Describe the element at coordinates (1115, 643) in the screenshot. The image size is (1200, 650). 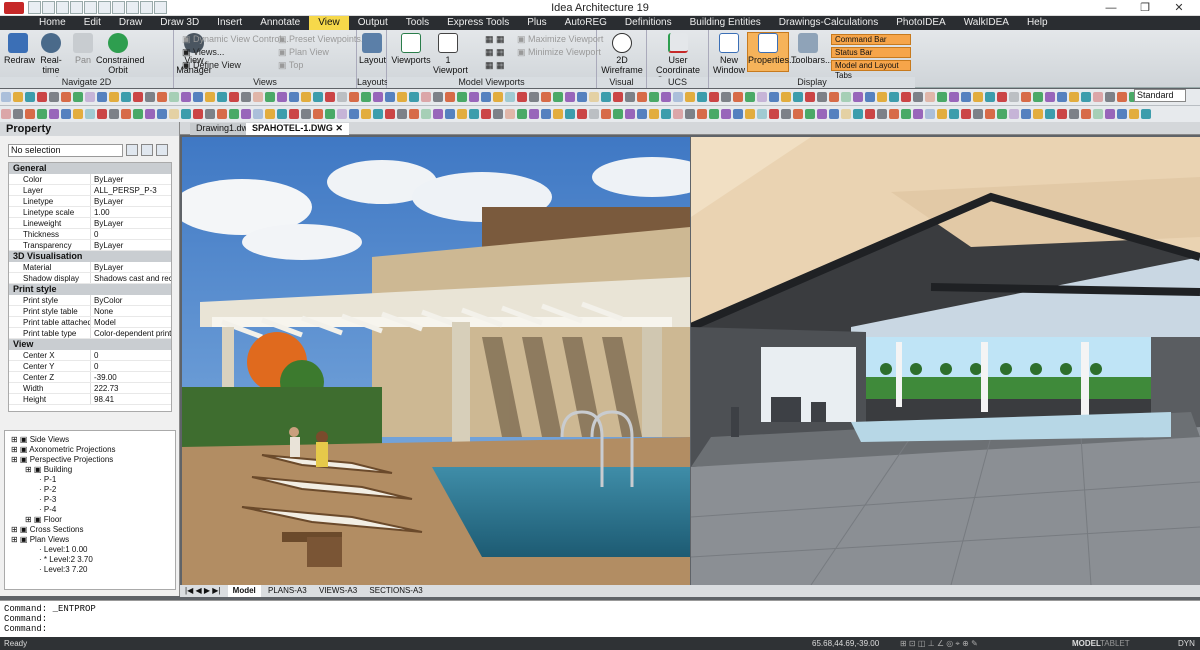
I see `tablet-toggle: TABLET` at that location.